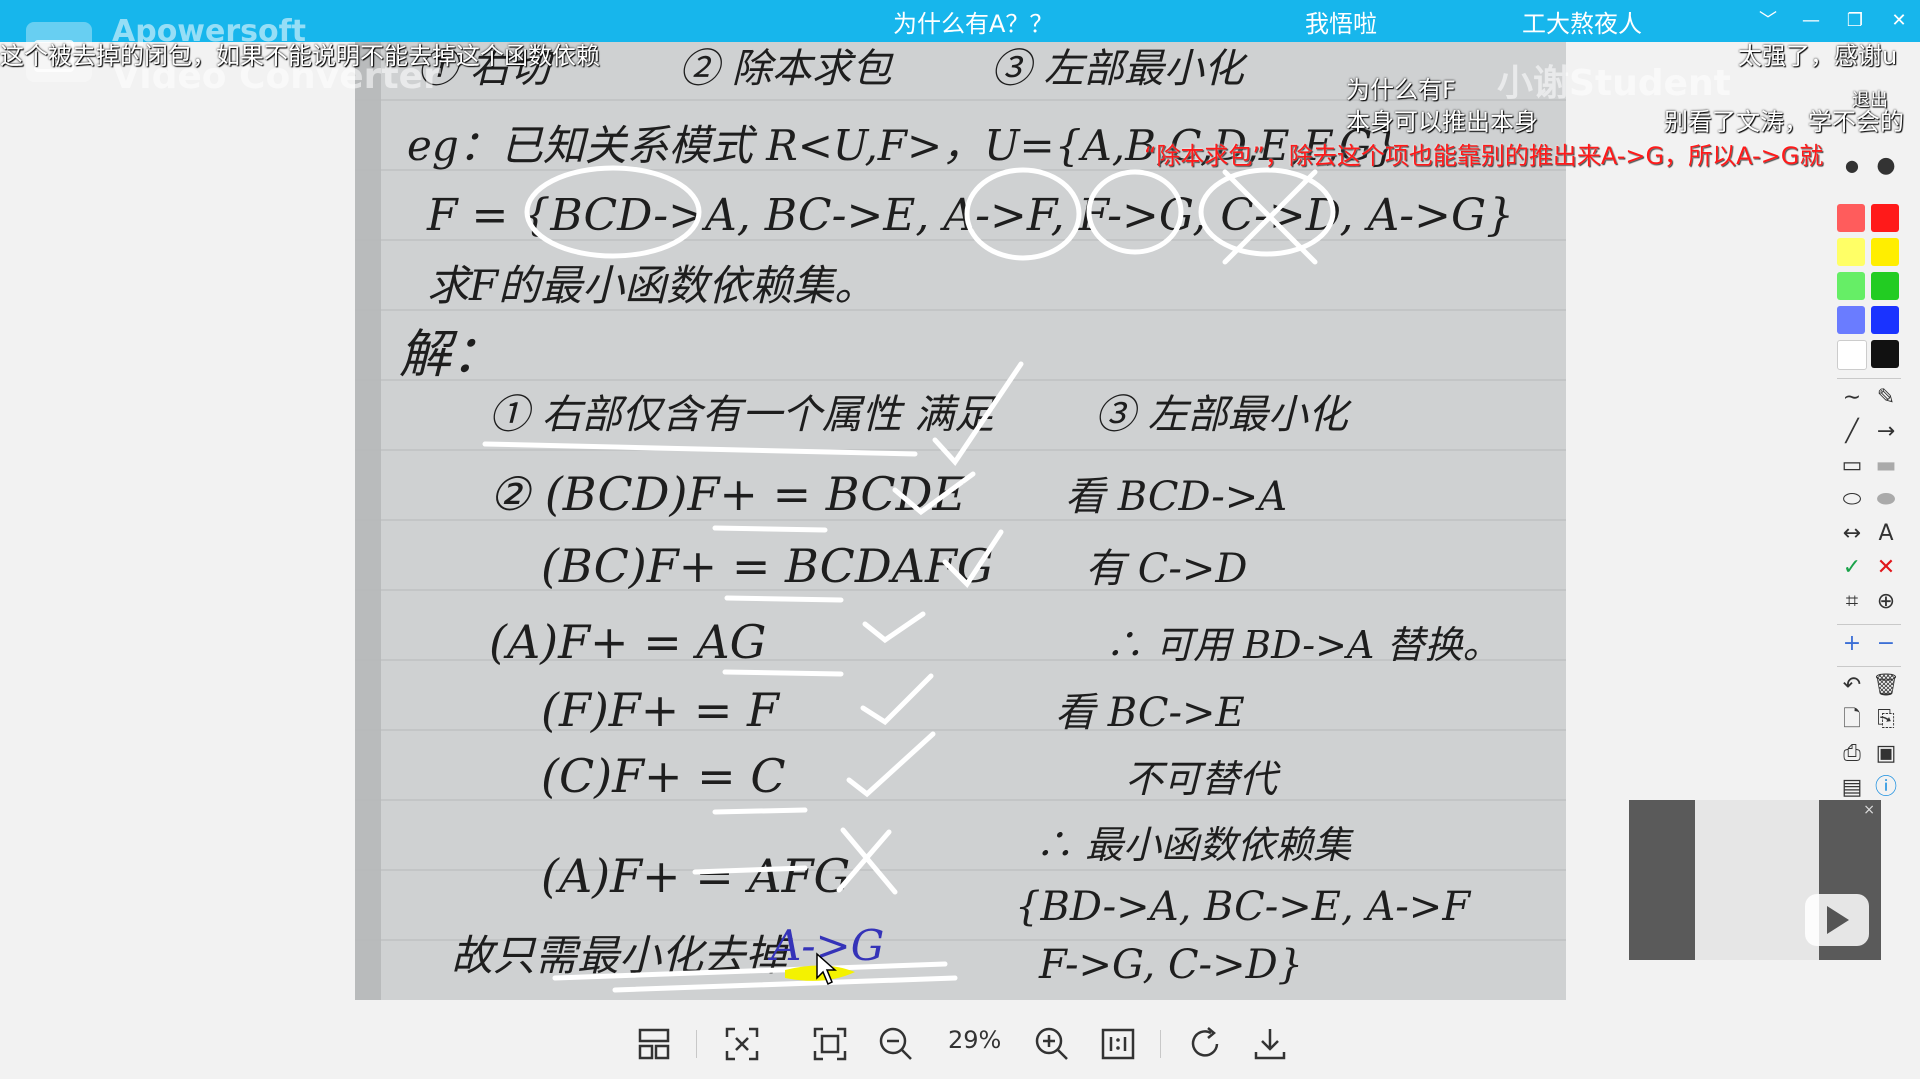 The width and height of the screenshot is (1920, 1079). What do you see at coordinates (1855, 21) in the screenshot?
I see `restore-button: ❐` at bounding box center [1855, 21].